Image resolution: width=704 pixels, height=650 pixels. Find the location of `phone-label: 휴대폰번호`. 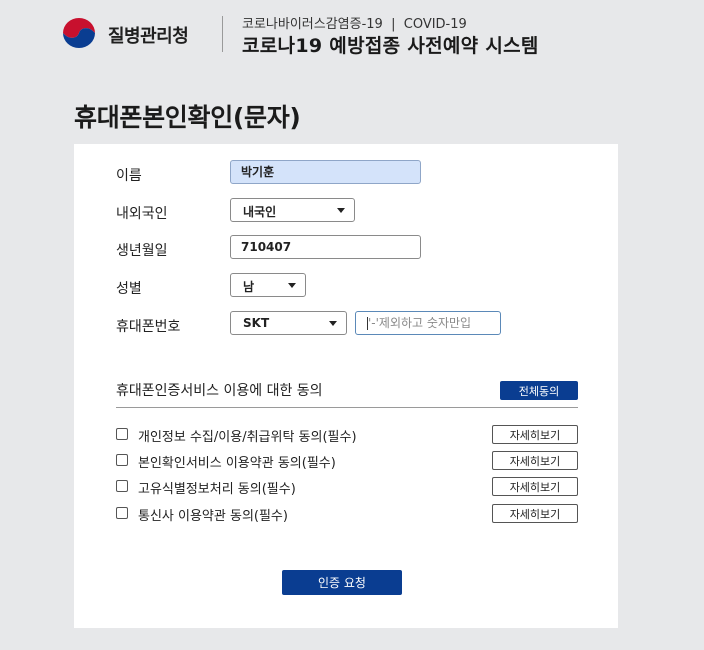

phone-label: 휴대폰번호 is located at coordinates (148, 327).